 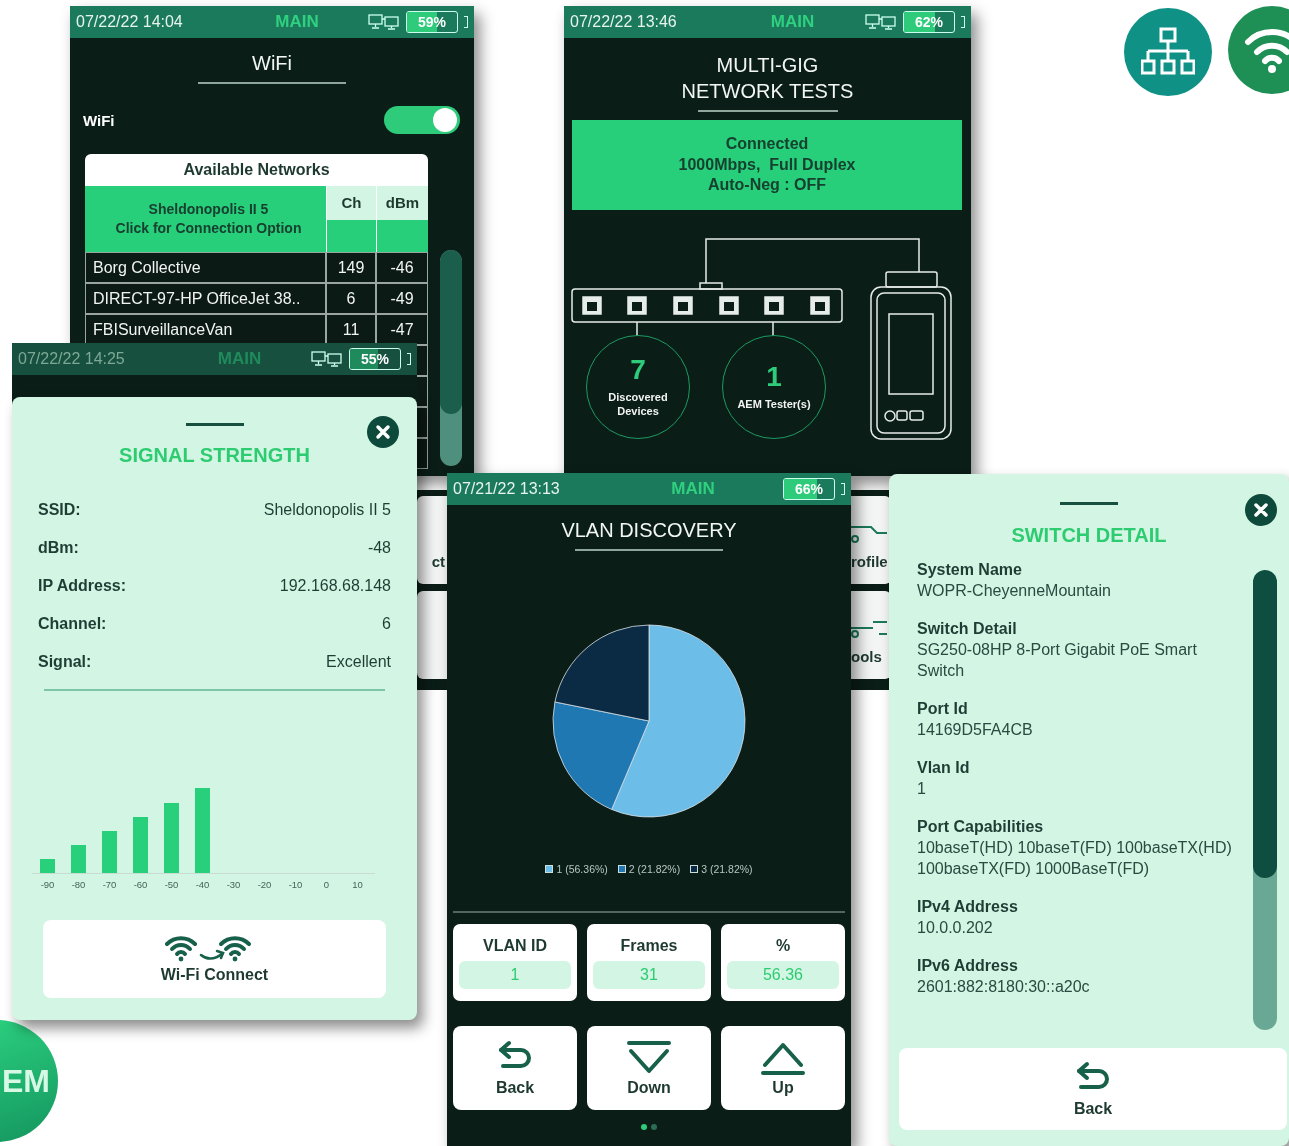 I want to click on field-value: -48, so click(x=379, y=548).